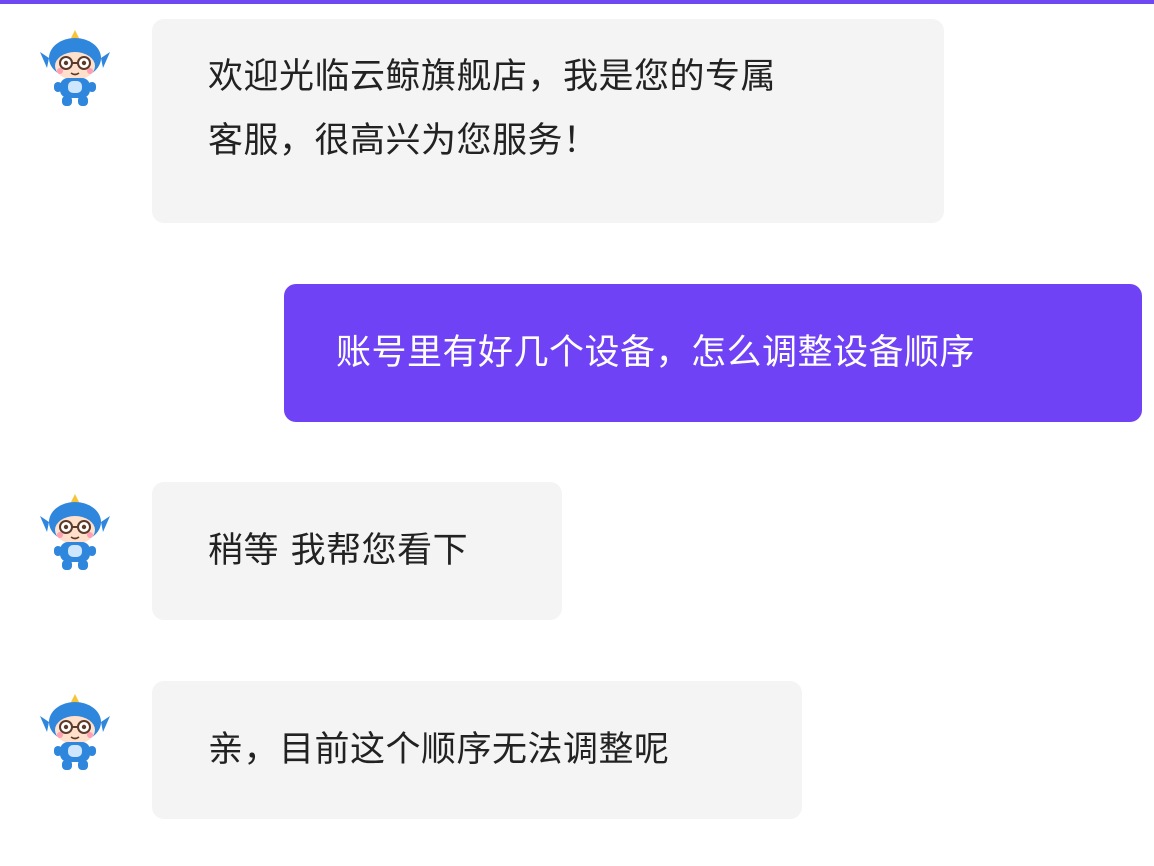 The image size is (1154, 866). I want to click on message-text-line: 亲，目前这个顺序无法调整呢, so click(439, 750).